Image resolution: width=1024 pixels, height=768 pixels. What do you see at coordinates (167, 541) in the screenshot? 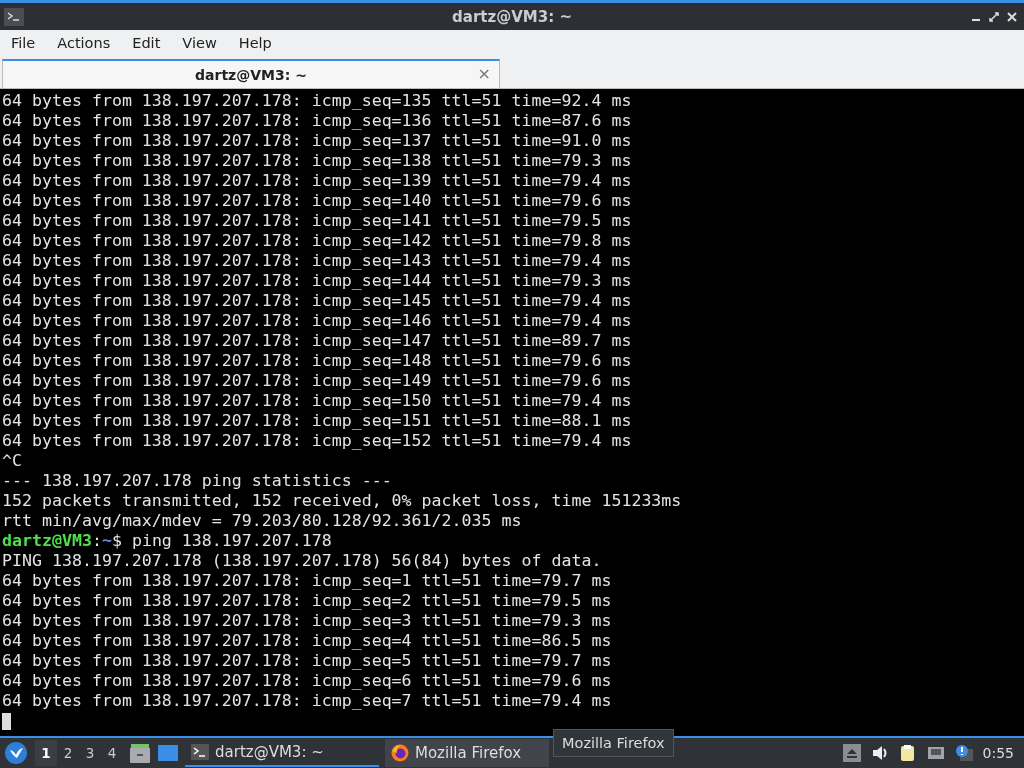
I see `prompt-line: dartz@VM3:~$ ping 138.197.207.178` at bounding box center [167, 541].